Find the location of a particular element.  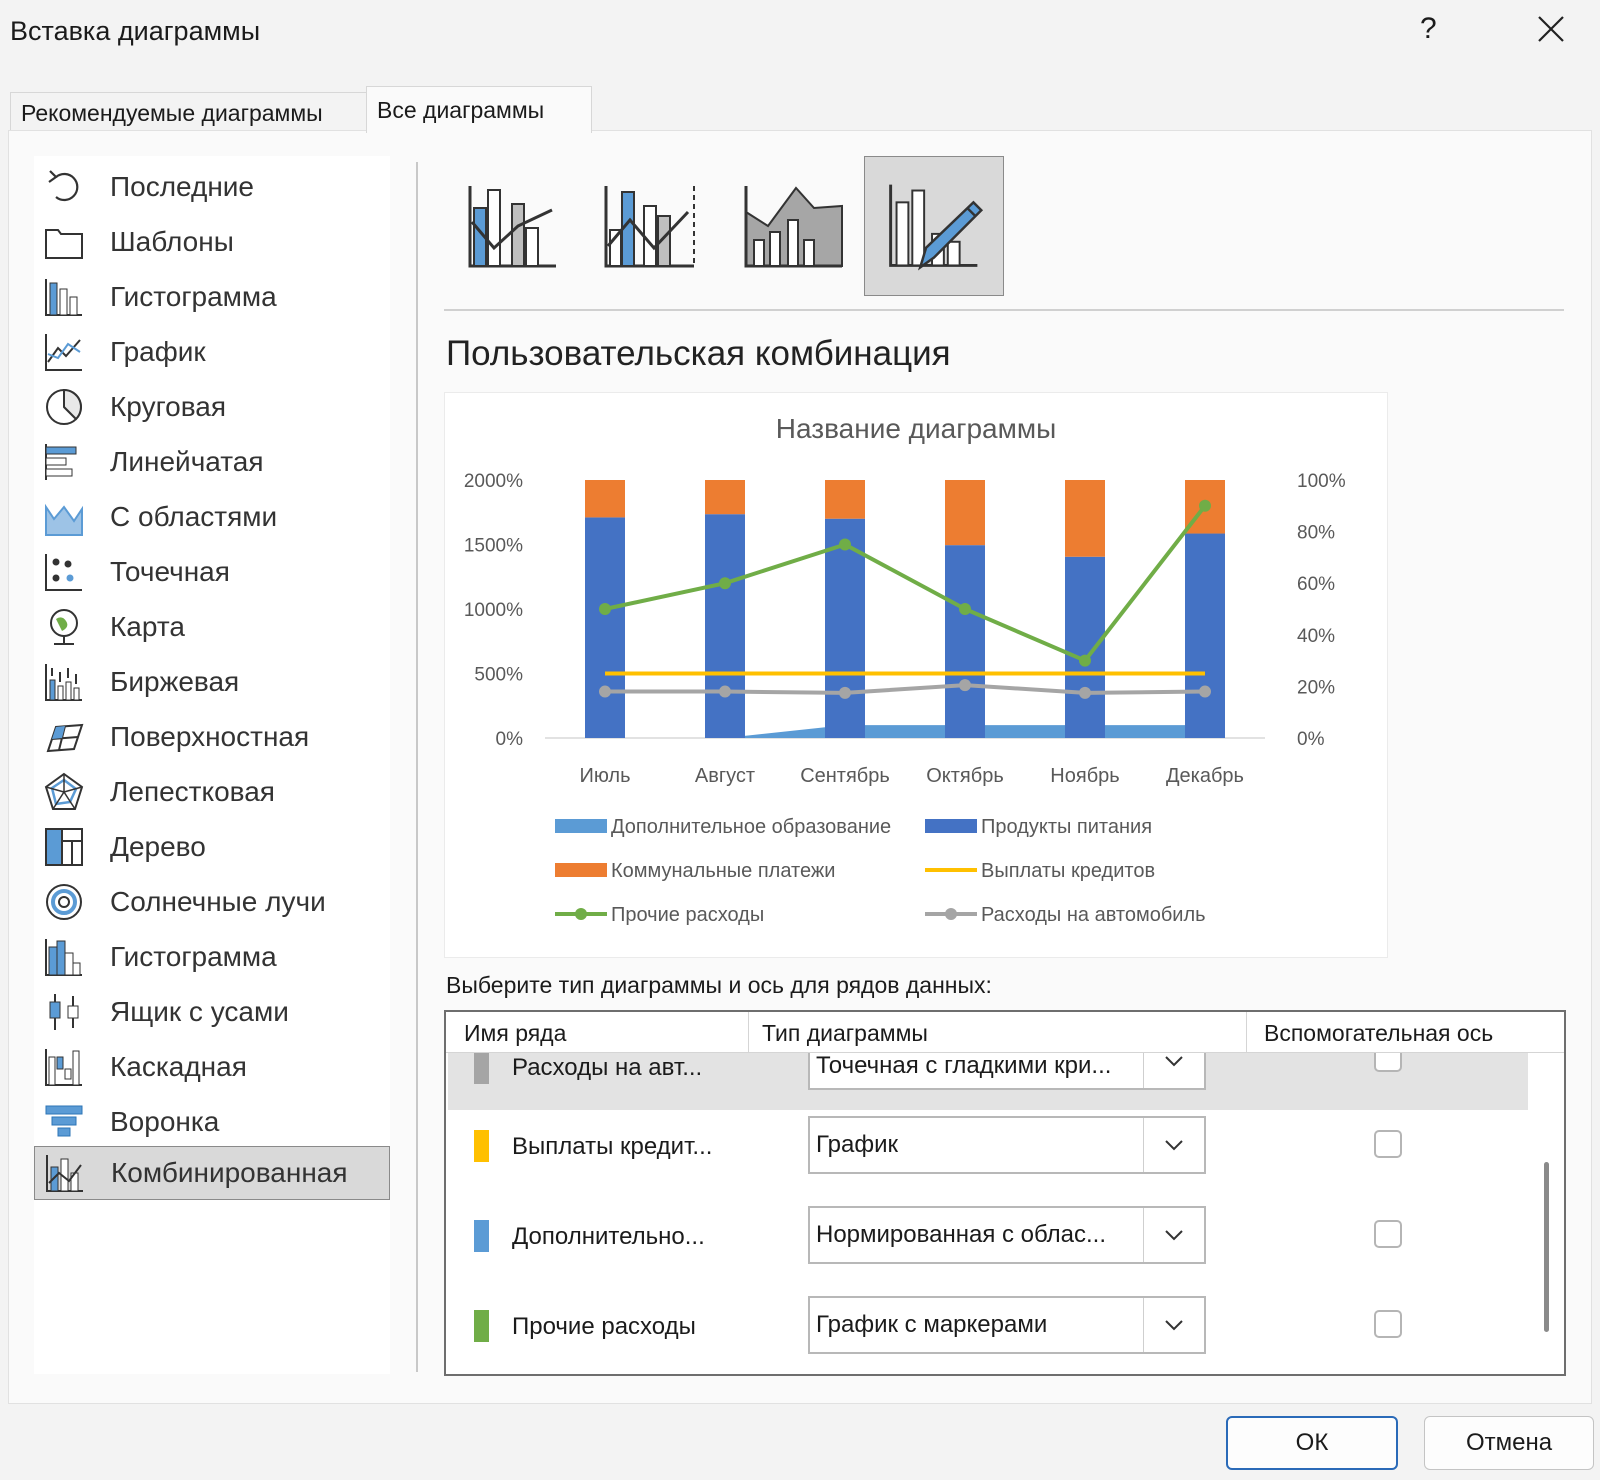

clustered-column-line-icon is located at coordinates (512, 227).